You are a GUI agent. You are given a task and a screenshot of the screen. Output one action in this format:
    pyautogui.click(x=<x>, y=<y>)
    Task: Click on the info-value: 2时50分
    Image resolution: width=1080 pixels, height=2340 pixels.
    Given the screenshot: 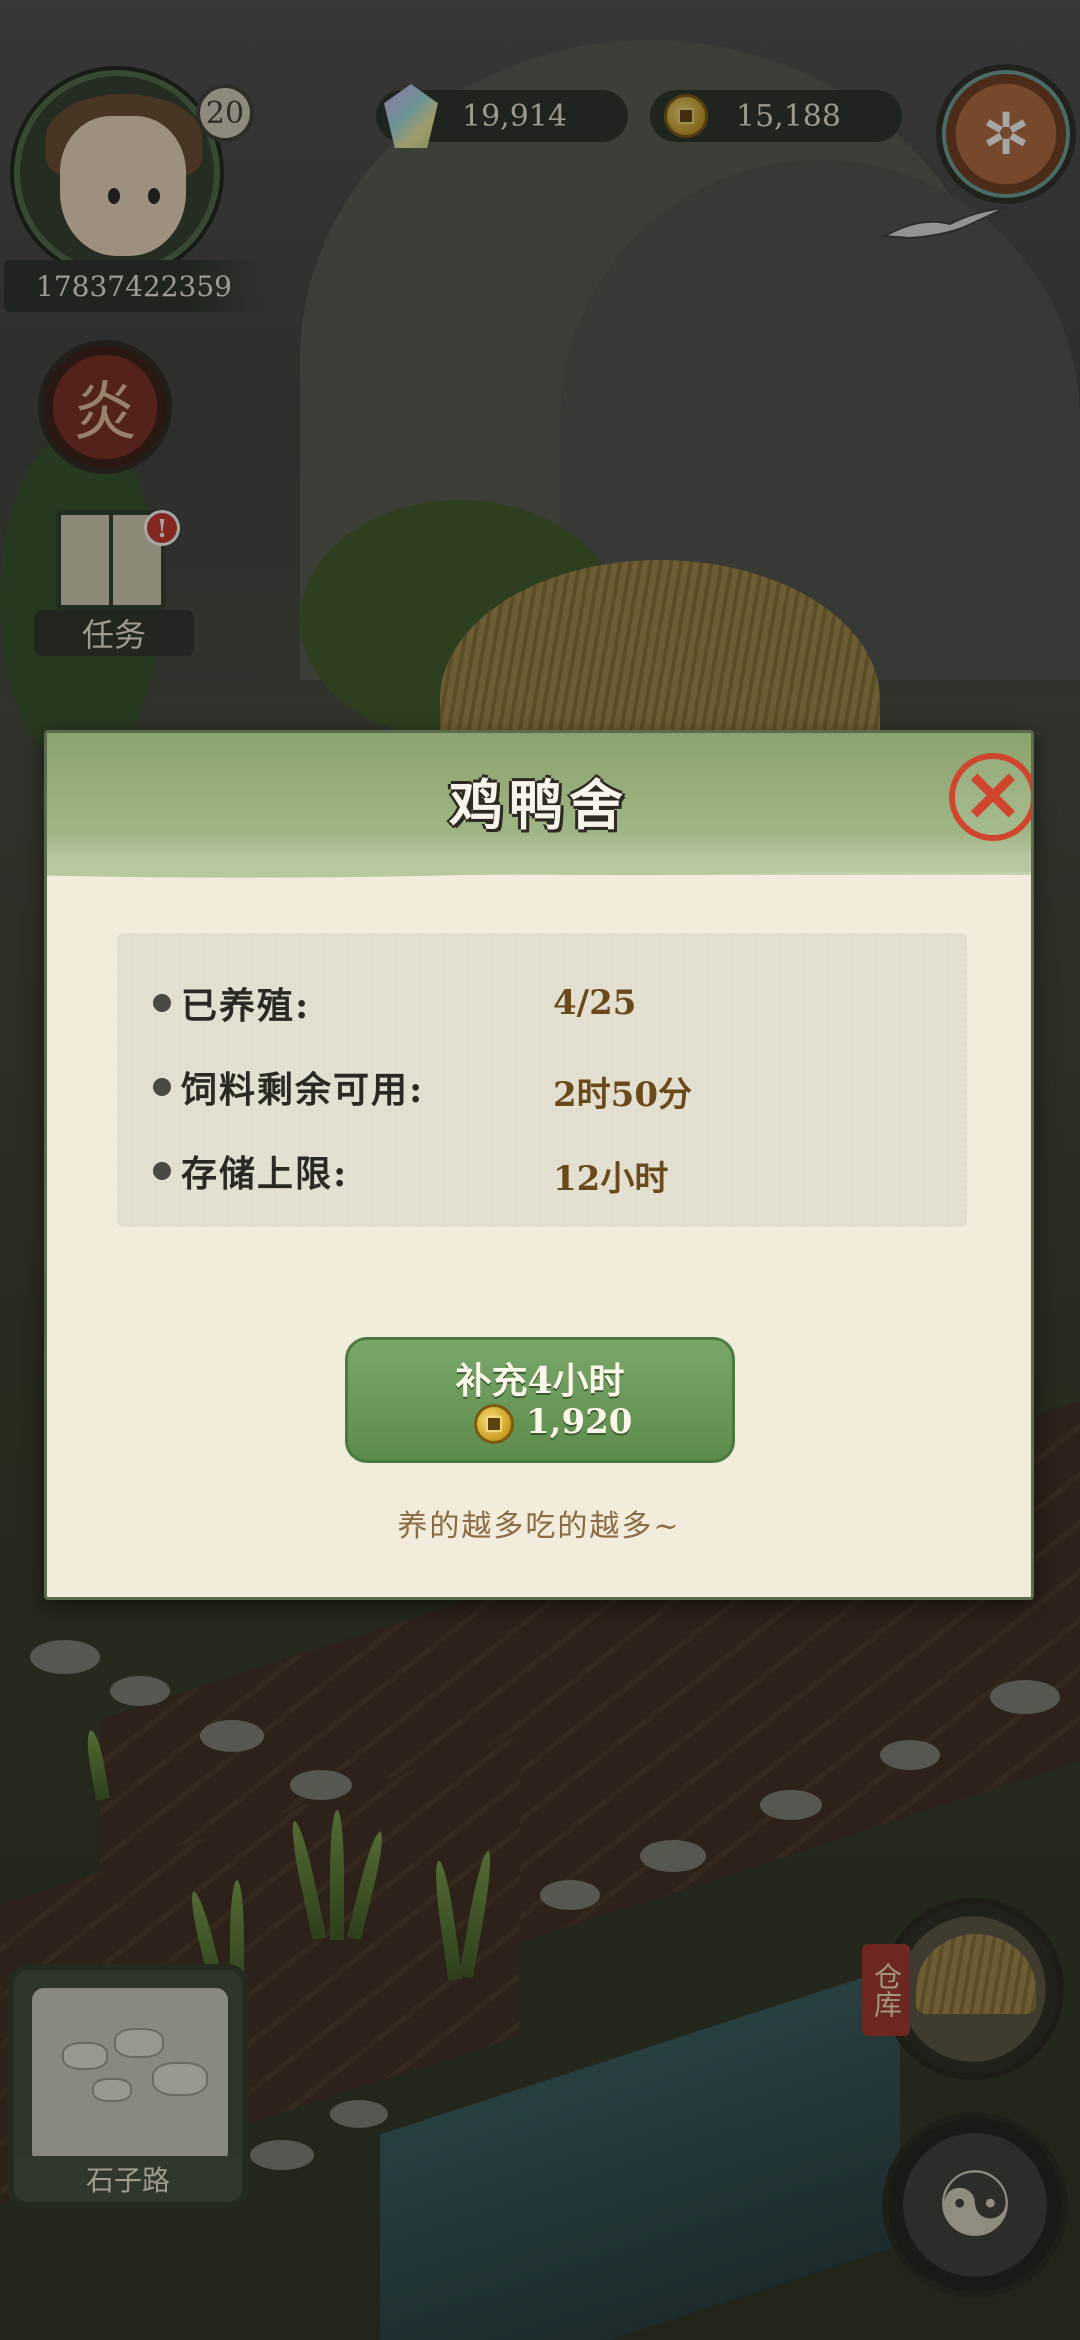 What is the action you would take?
    pyautogui.click(x=622, y=1095)
    